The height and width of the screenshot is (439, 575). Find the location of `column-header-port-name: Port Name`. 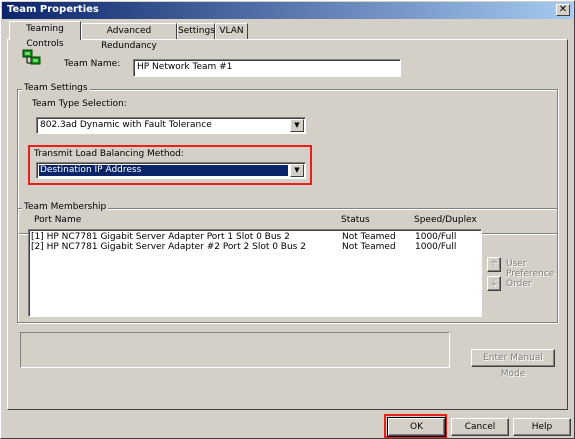

column-header-port-name: Port Name is located at coordinates (58, 220).